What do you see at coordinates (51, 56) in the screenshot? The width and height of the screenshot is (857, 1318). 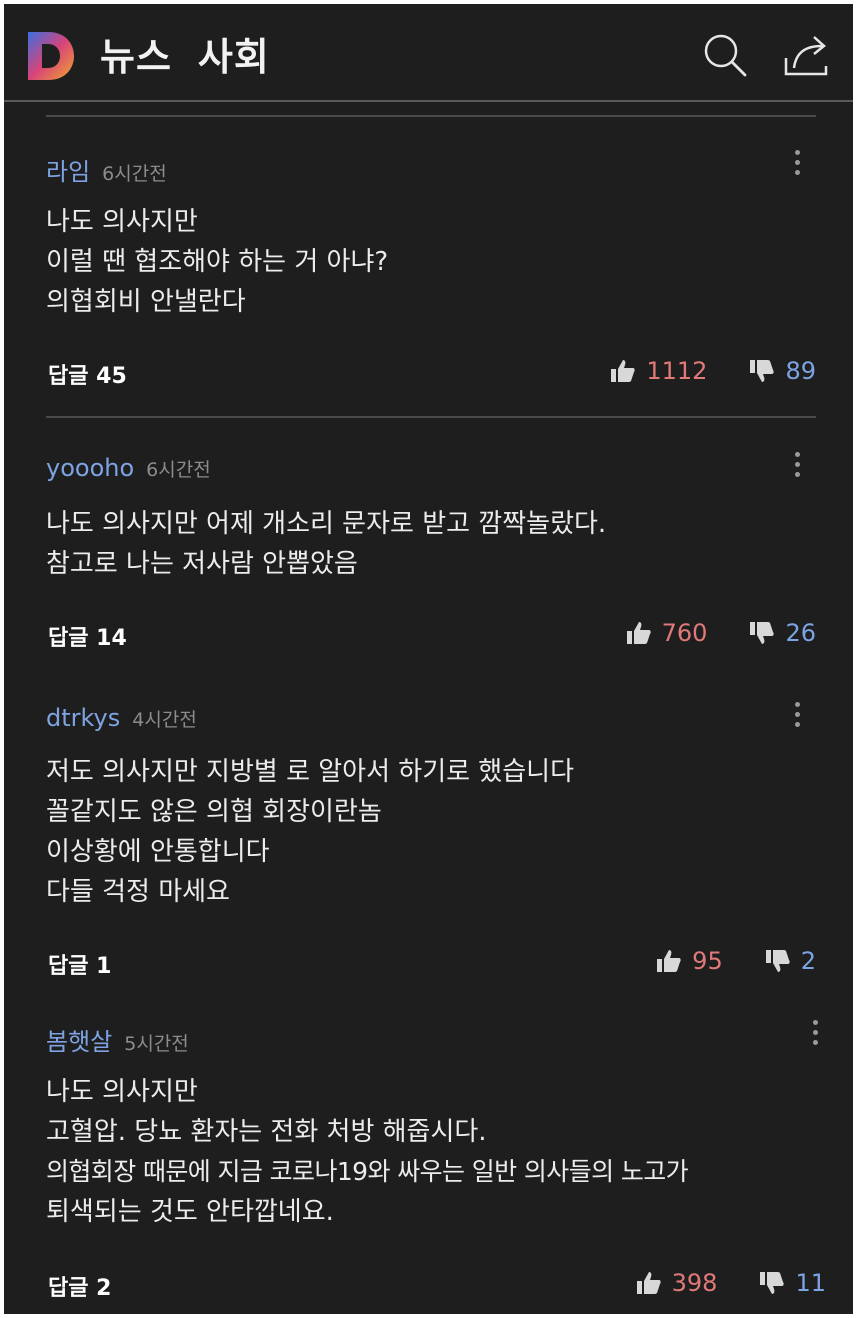 I see `logo-icon` at bounding box center [51, 56].